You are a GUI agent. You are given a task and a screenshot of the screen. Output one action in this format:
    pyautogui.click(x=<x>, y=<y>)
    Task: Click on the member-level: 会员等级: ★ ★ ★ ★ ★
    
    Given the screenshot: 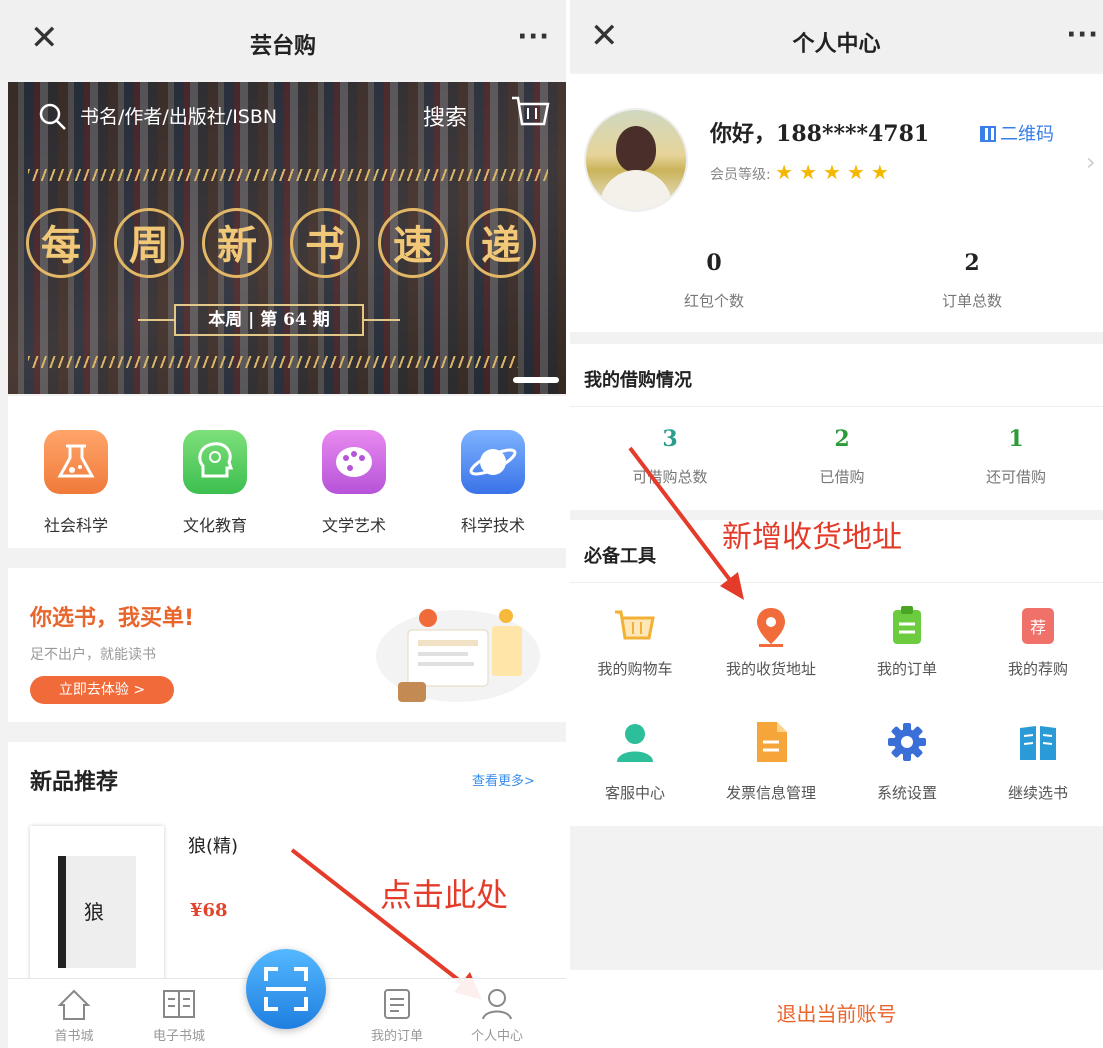 What is the action you would take?
    pyautogui.click(x=802, y=172)
    